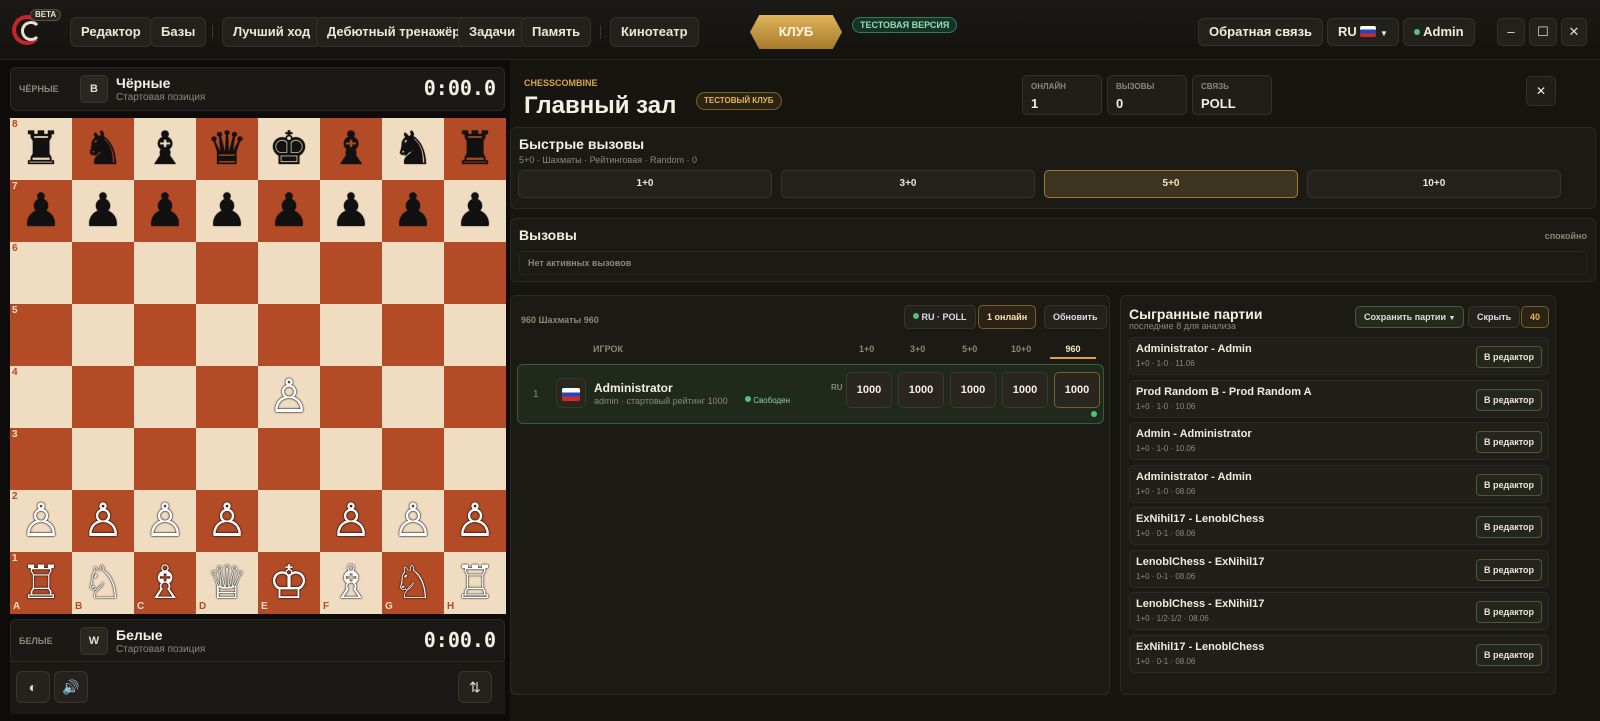 This screenshot has height=721, width=1600. I want to click on board-square: B ♘, so click(103, 583).